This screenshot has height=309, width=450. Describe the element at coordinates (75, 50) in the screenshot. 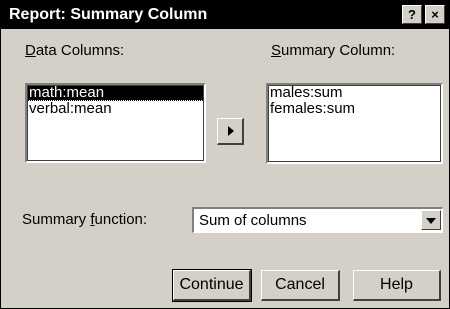

I see `data-columns-label: Data Columns:` at that location.